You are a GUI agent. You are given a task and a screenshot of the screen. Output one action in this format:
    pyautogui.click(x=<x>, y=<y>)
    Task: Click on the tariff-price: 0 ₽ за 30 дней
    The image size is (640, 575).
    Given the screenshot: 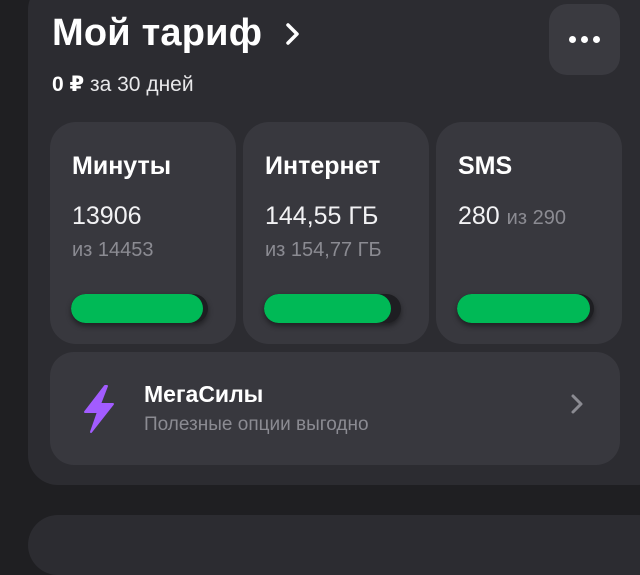 What is the action you would take?
    pyautogui.click(x=123, y=84)
    